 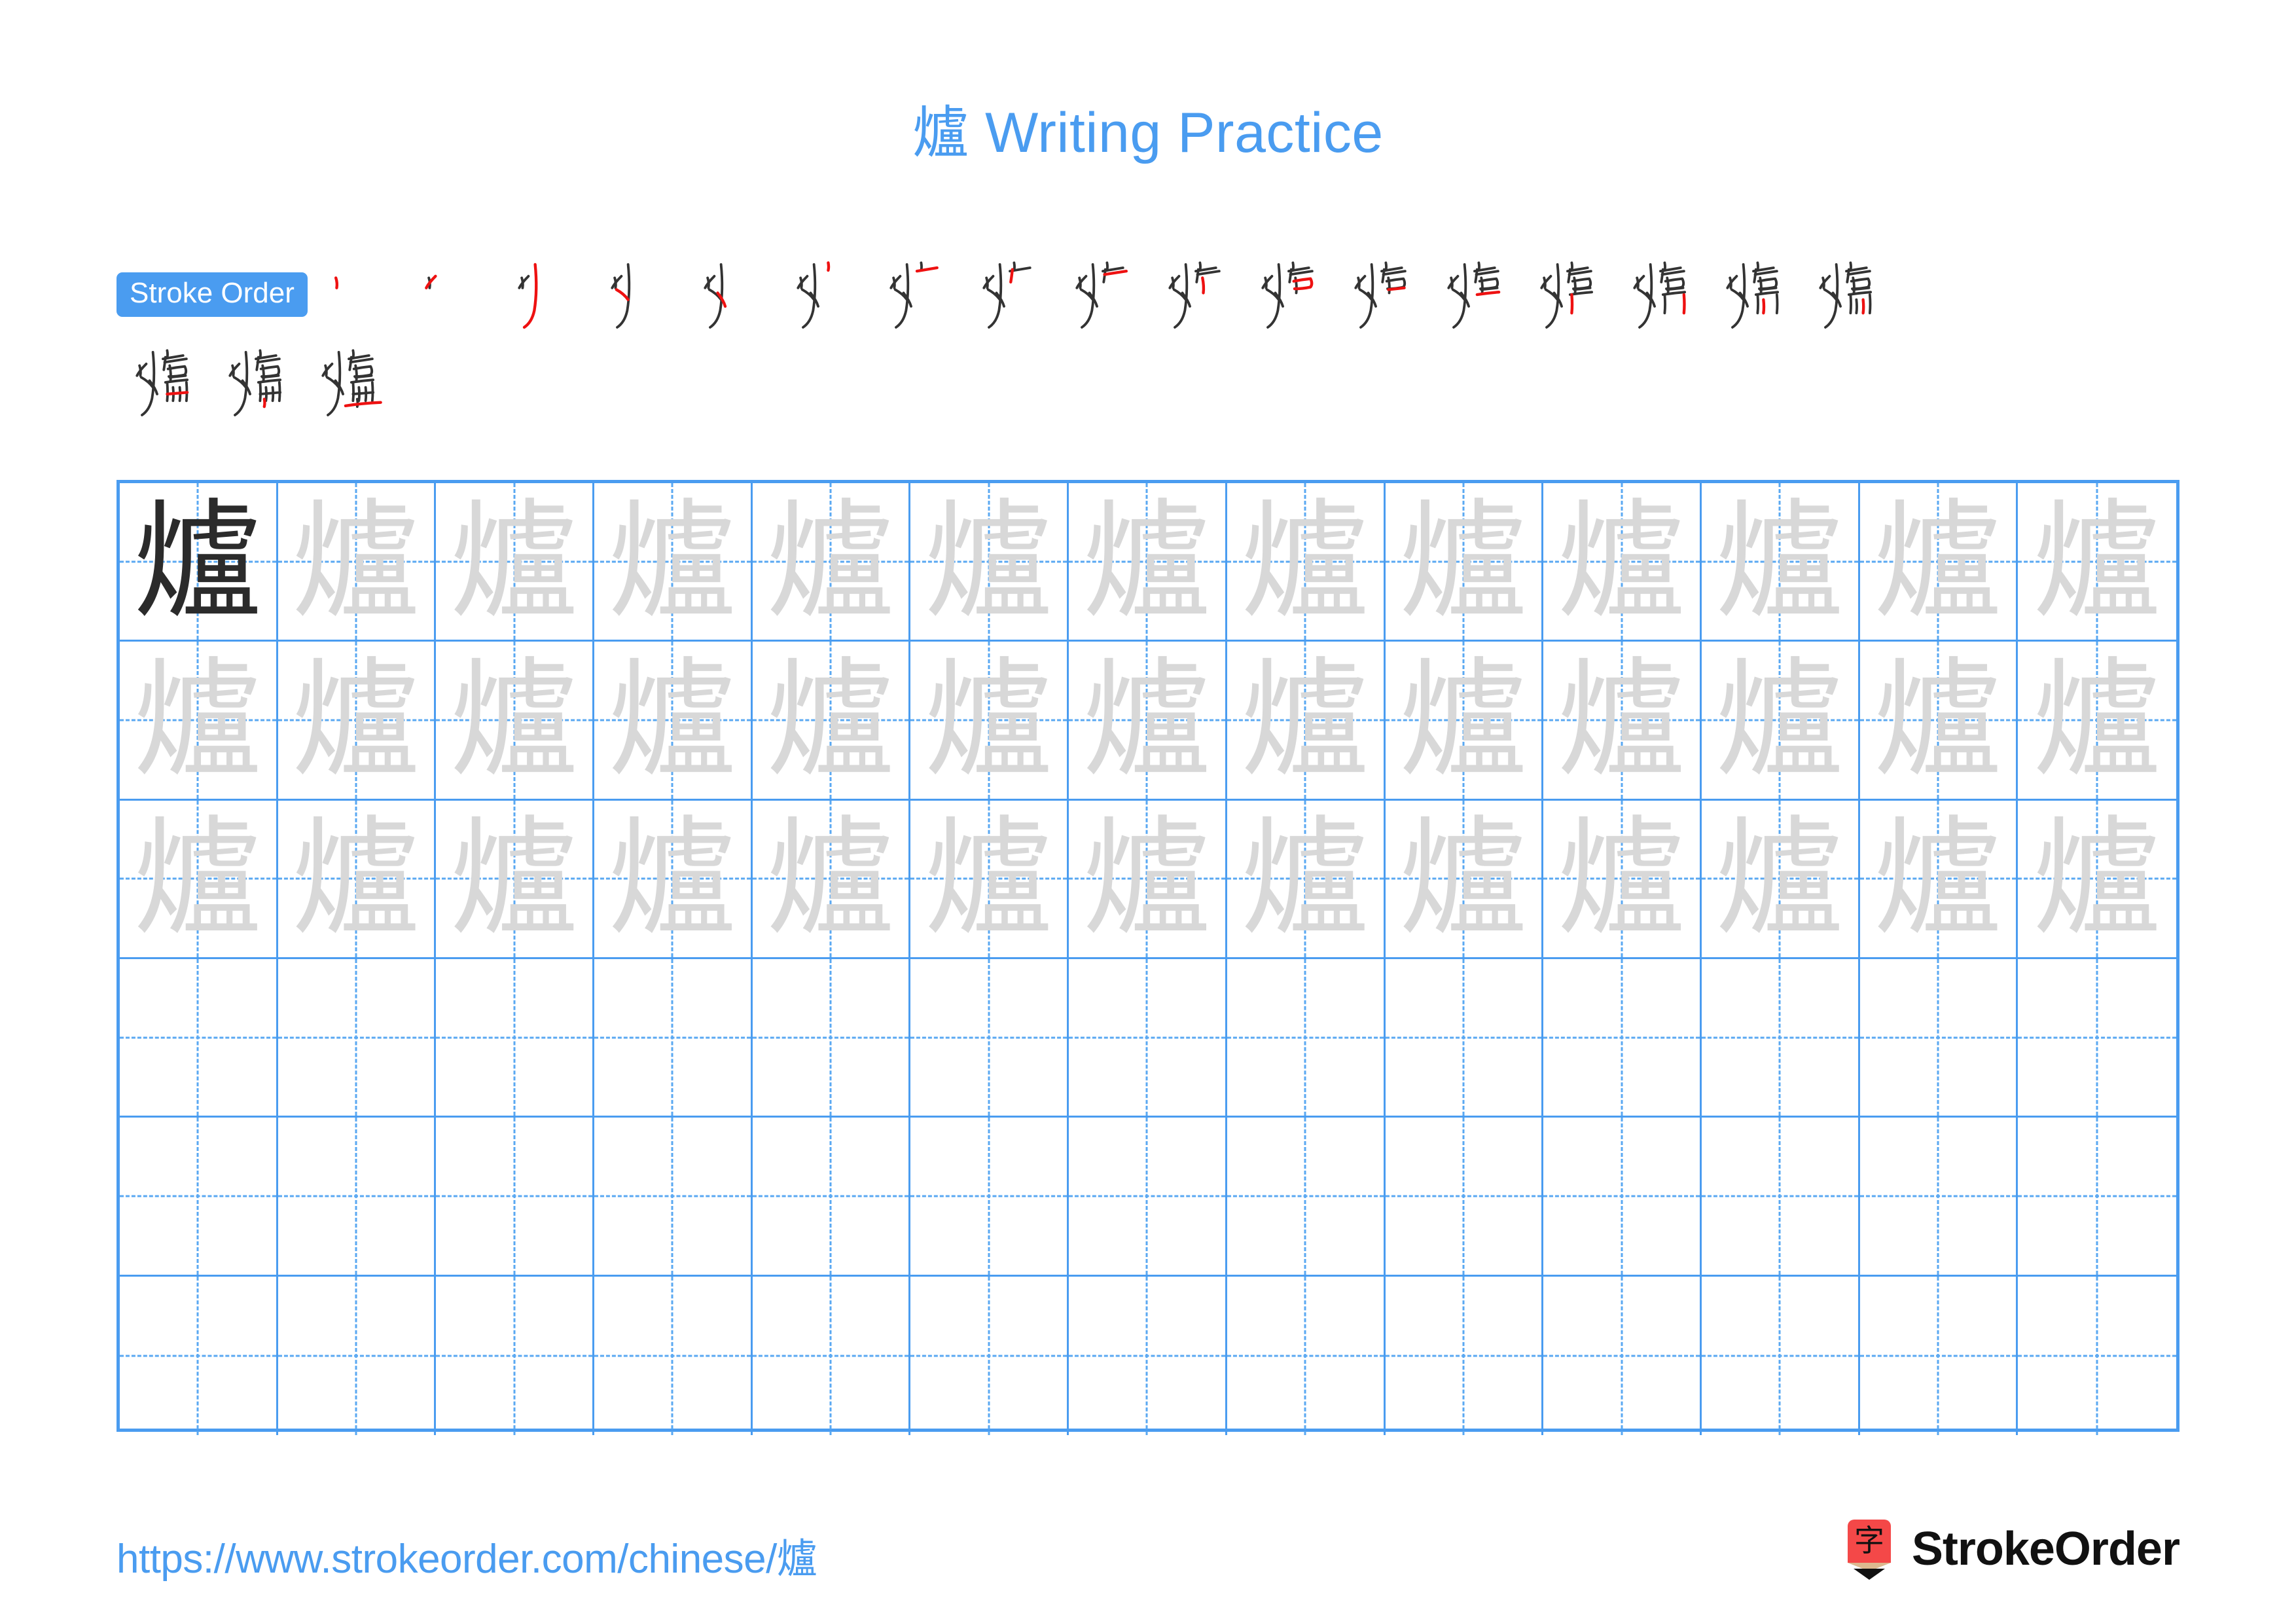 I want to click on practice-cell-r1-c8: 爐, so click(x=1306, y=561).